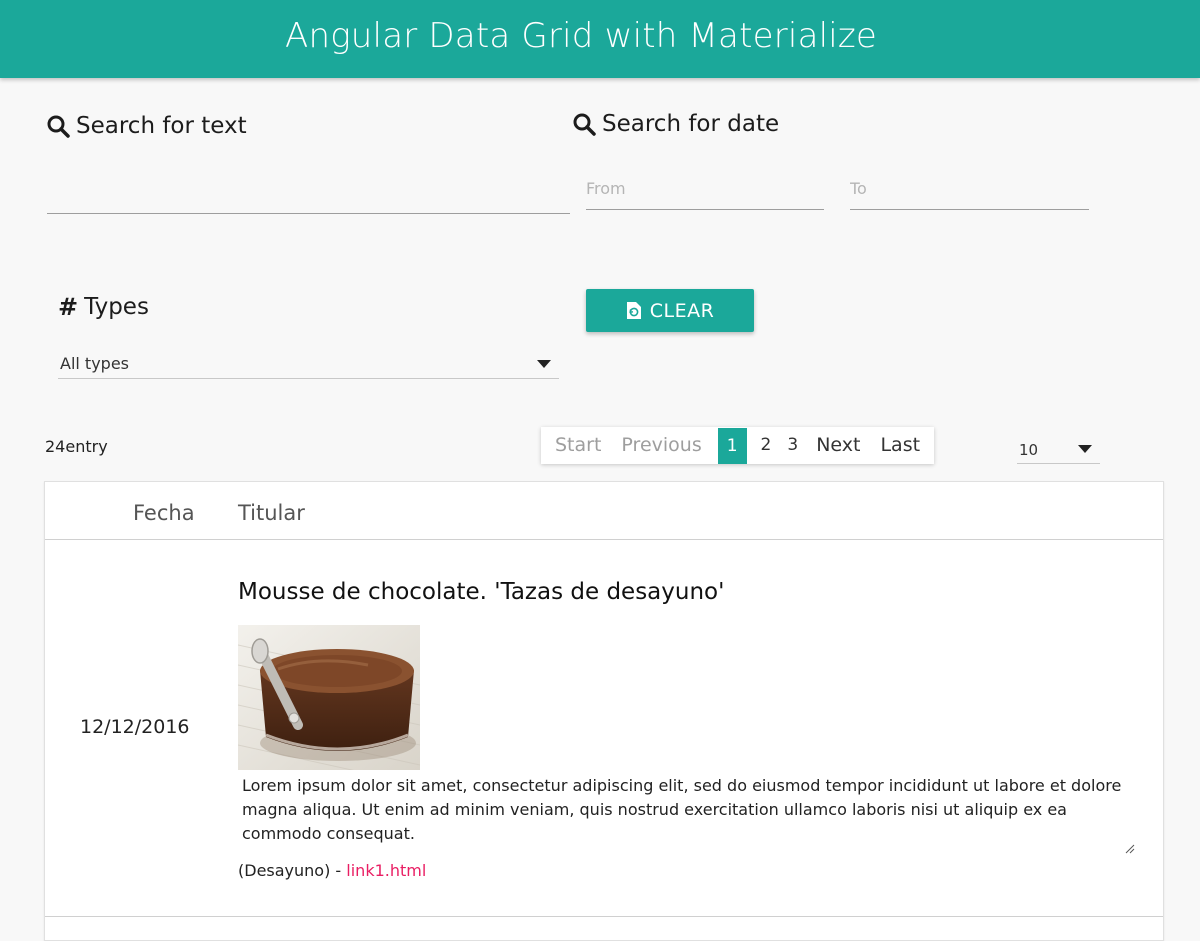 This screenshot has height=941, width=1200. What do you see at coordinates (271, 513) in the screenshot?
I see `column-header-titular: Titular` at bounding box center [271, 513].